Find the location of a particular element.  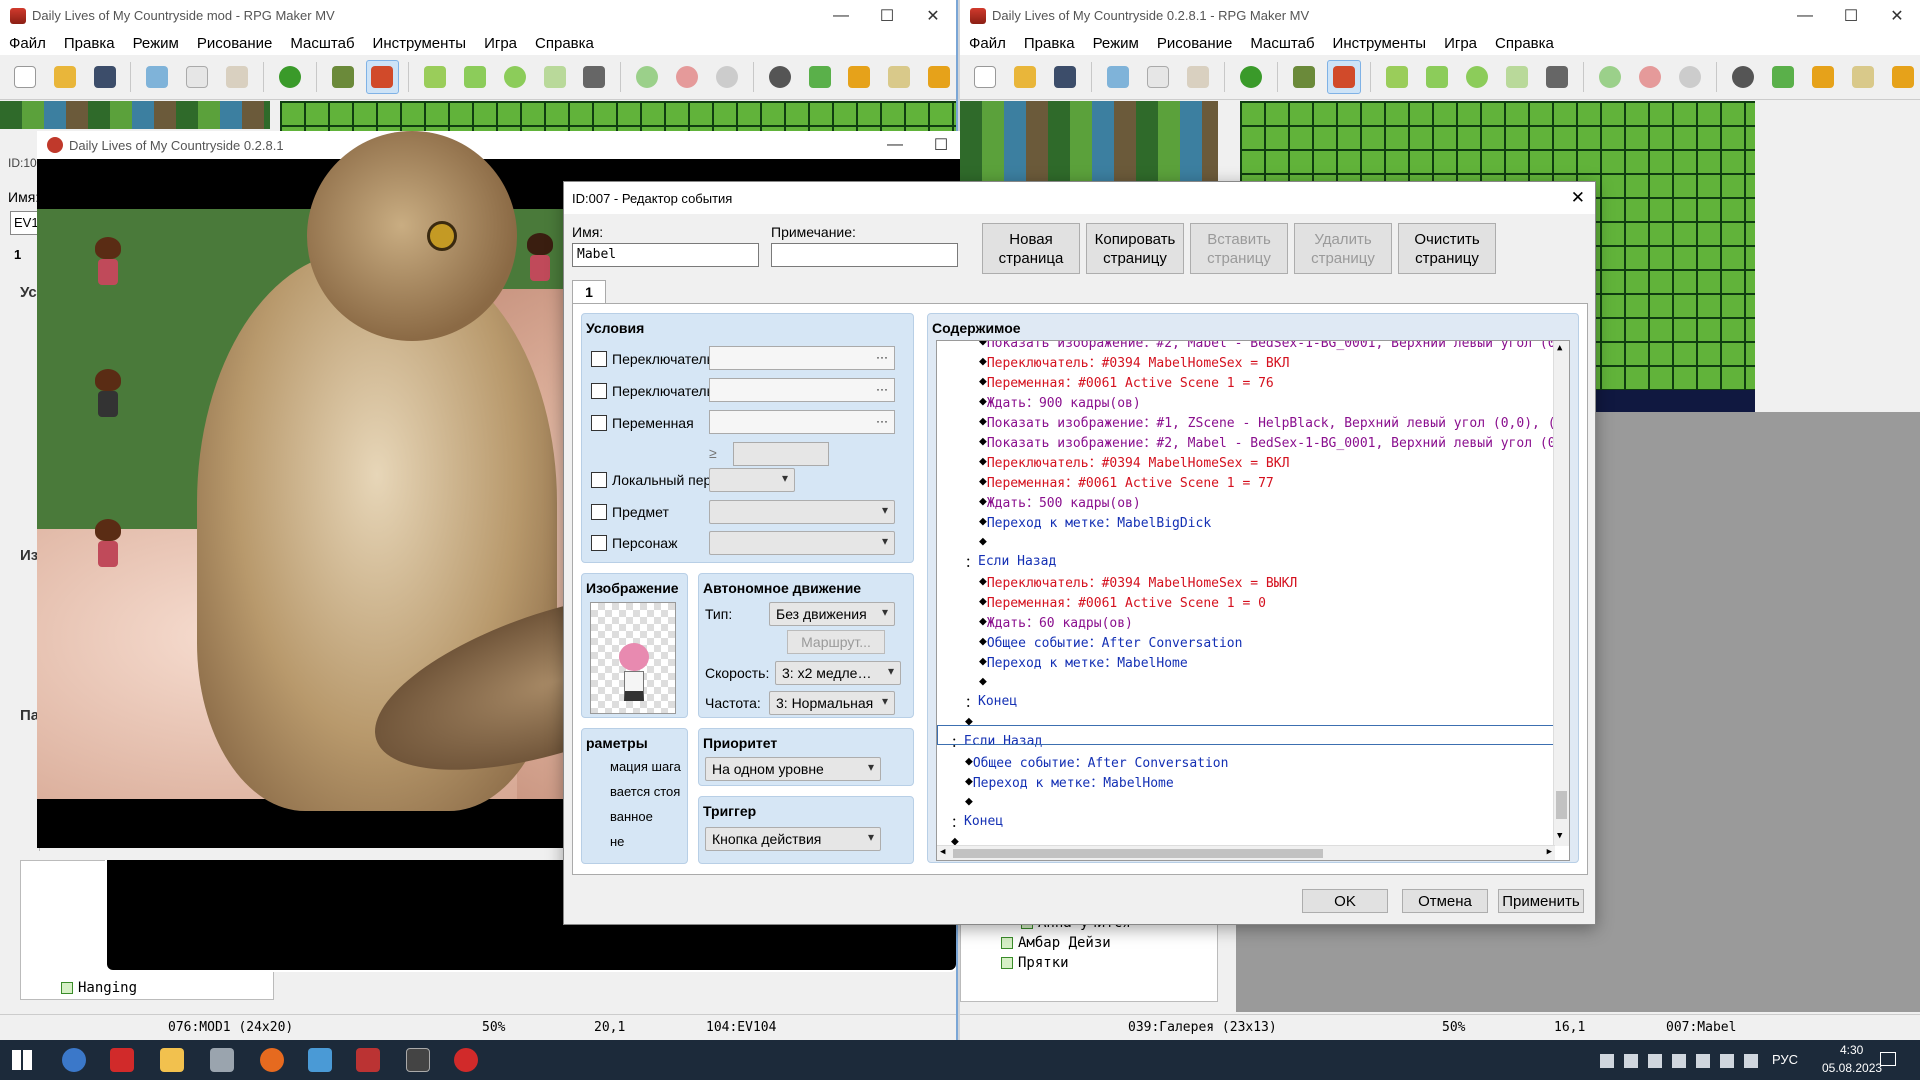

resource-manager-icon is located at coordinates (1903, 77).